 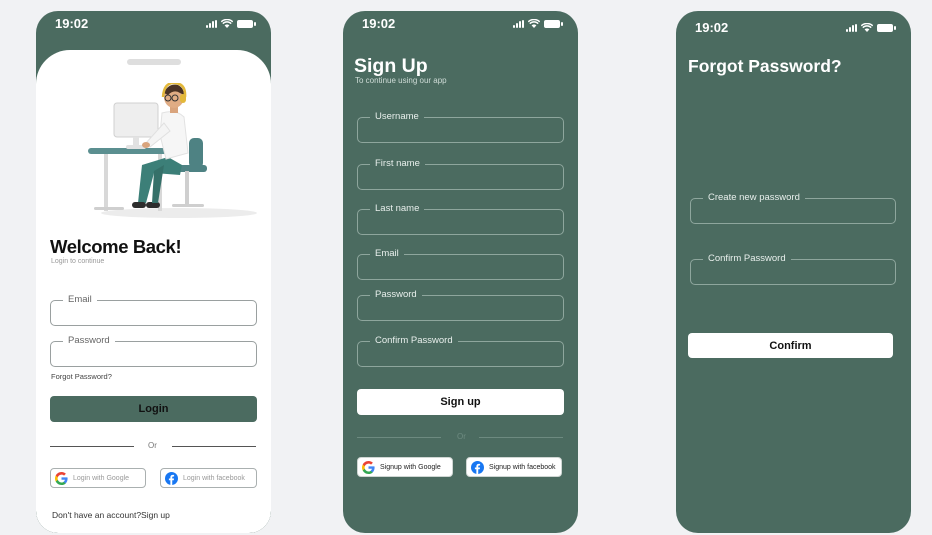 I want to click on confirm-button: Confirm, so click(x=790, y=345).